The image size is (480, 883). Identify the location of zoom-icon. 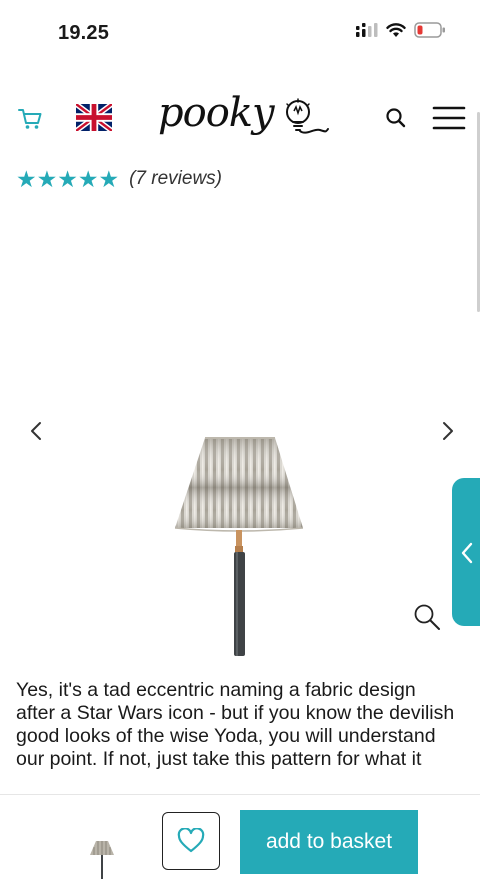
(427, 617).